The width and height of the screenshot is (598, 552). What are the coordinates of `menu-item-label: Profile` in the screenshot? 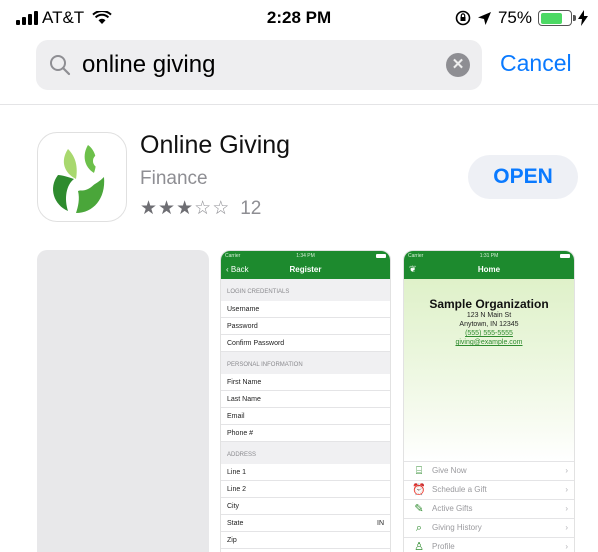 It's located at (443, 546).